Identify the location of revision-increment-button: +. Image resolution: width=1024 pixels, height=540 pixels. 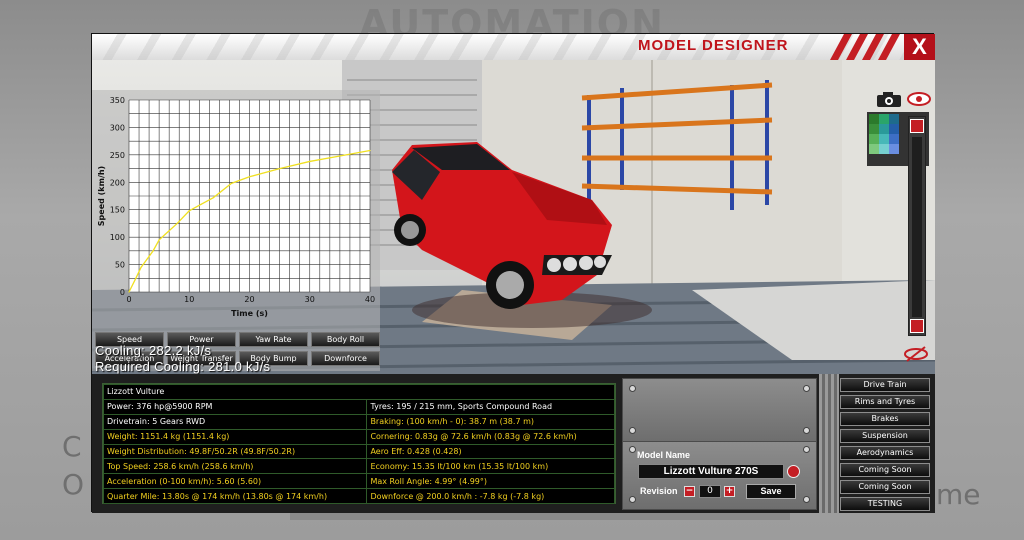
(729, 491).